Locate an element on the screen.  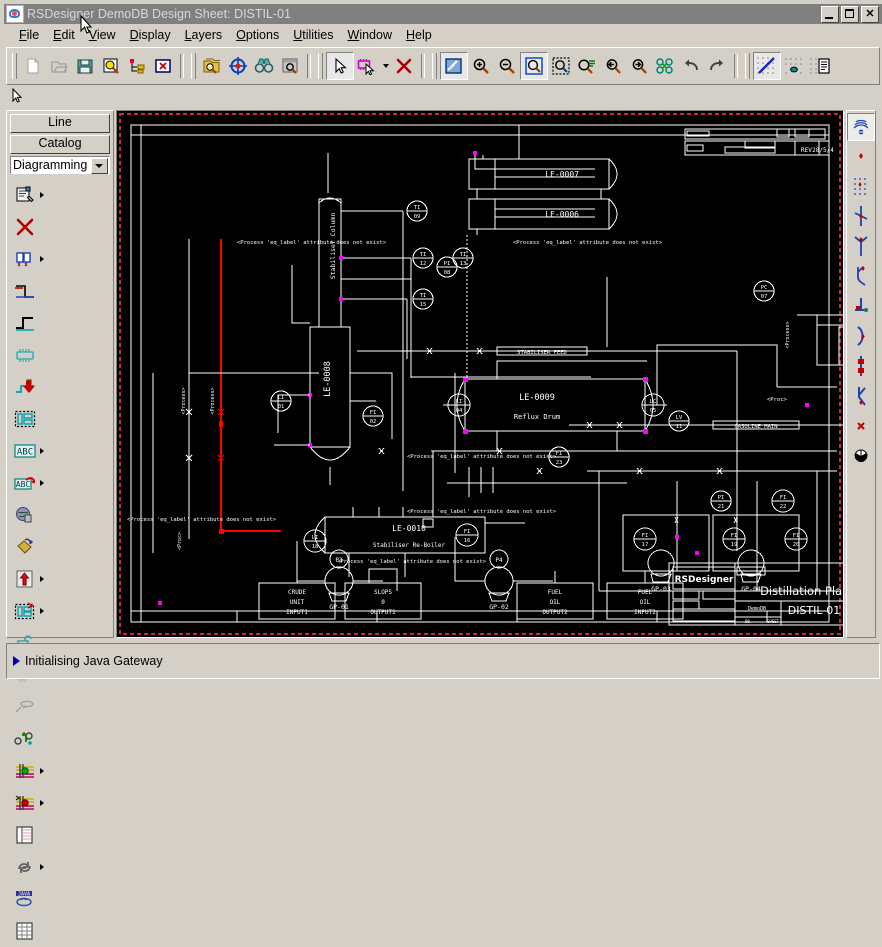
pan-left-icon is located at coordinates (613, 66).